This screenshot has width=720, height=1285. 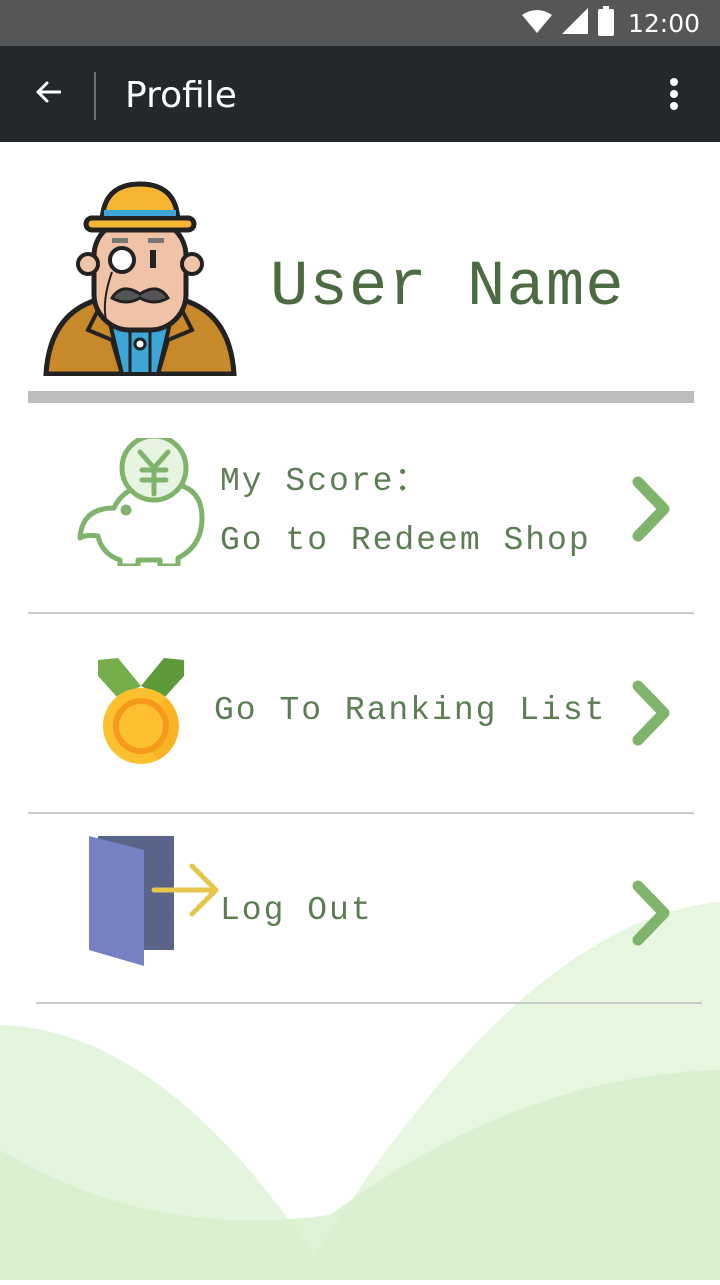 What do you see at coordinates (360, 94) in the screenshot?
I see `app-bar: Profile` at bounding box center [360, 94].